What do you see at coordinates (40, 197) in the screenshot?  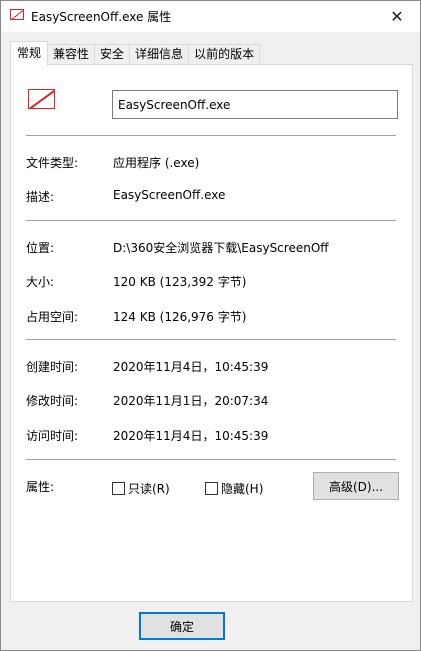 I see `description-label: 描述:` at bounding box center [40, 197].